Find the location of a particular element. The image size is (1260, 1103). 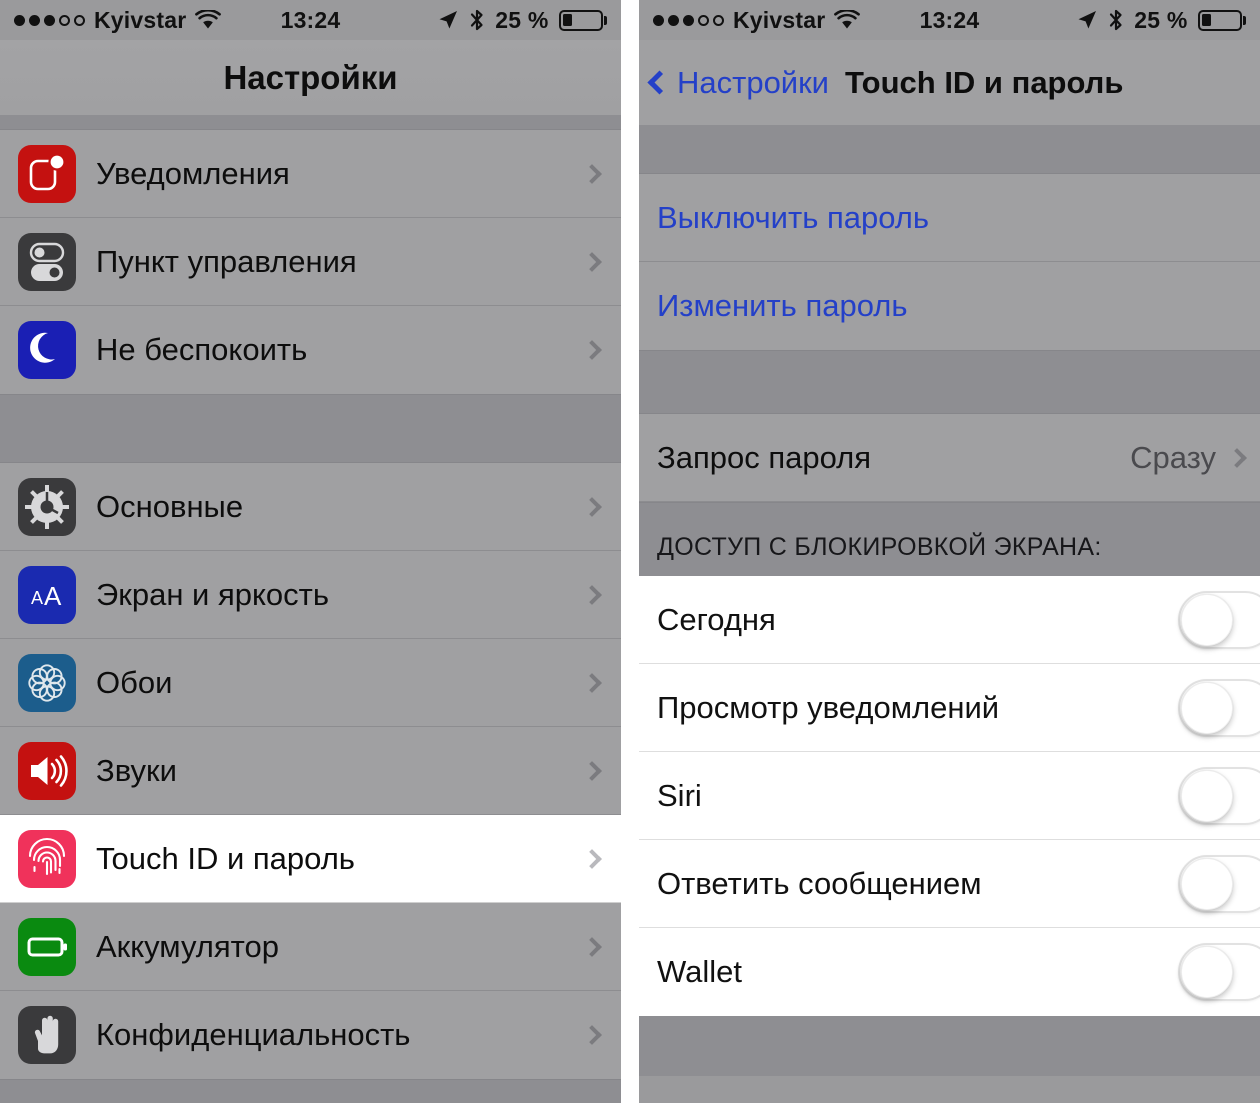

privacy-hand-icon is located at coordinates (47, 1035).